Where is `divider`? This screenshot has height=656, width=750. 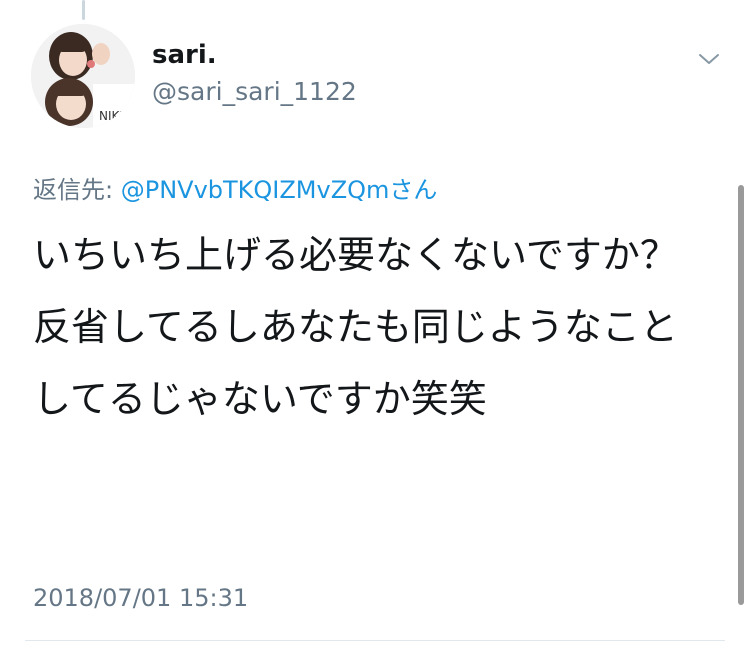
divider is located at coordinates (375, 640).